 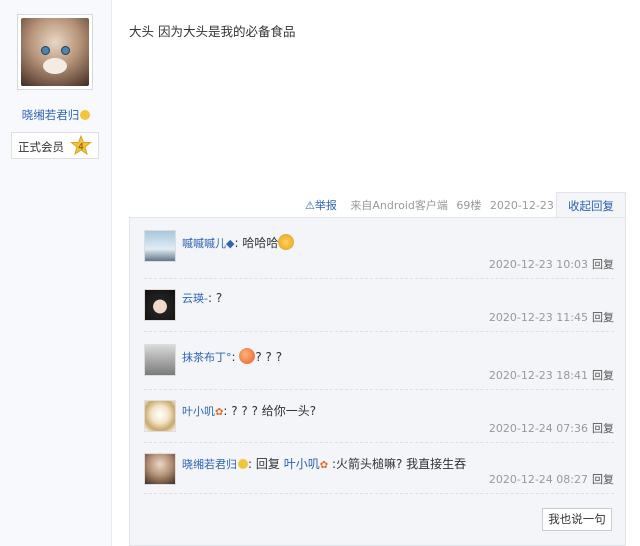 What do you see at coordinates (247, 356) in the screenshot?
I see `tomato-emoji-icon` at bounding box center [247, 356].